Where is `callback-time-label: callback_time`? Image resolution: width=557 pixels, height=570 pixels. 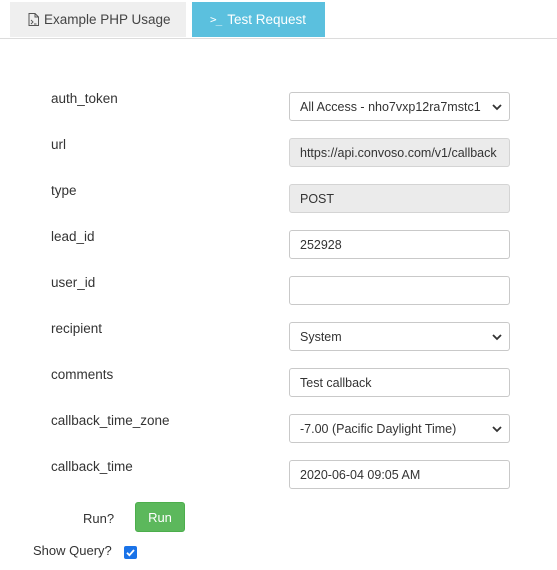 callback-time-label: callback_time is located at coordinates (92, 466).